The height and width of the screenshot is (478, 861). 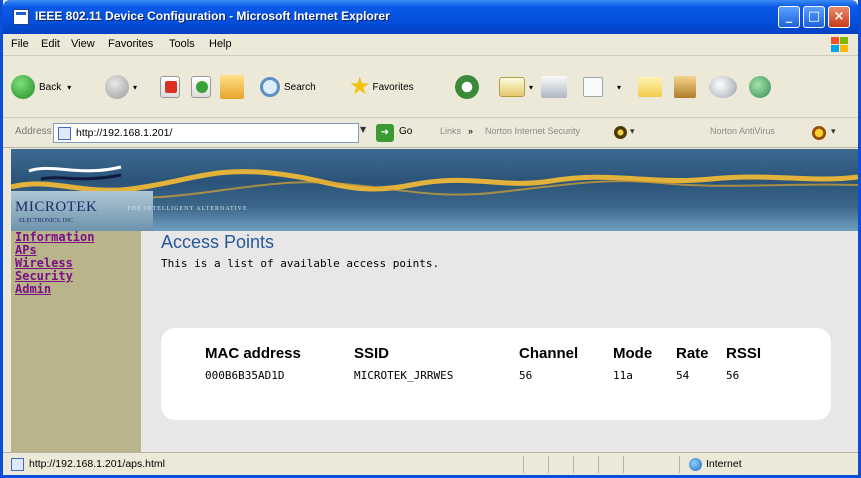 I want to click on cell-mac: 000B6B35AD1D, so click(x=245, y=375).